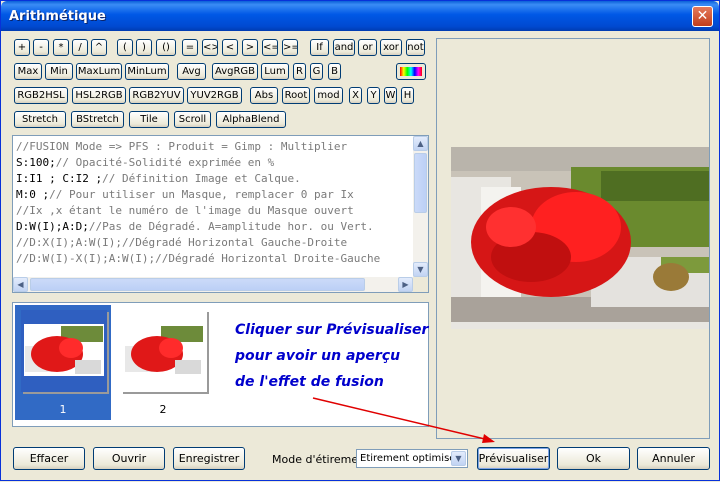 The width and height of the screenshot is (720, 482). Describe the element at coordinates (408, 458) in the screenshot. I see `stretch-mode-value: Etirement optimisé` at that location.